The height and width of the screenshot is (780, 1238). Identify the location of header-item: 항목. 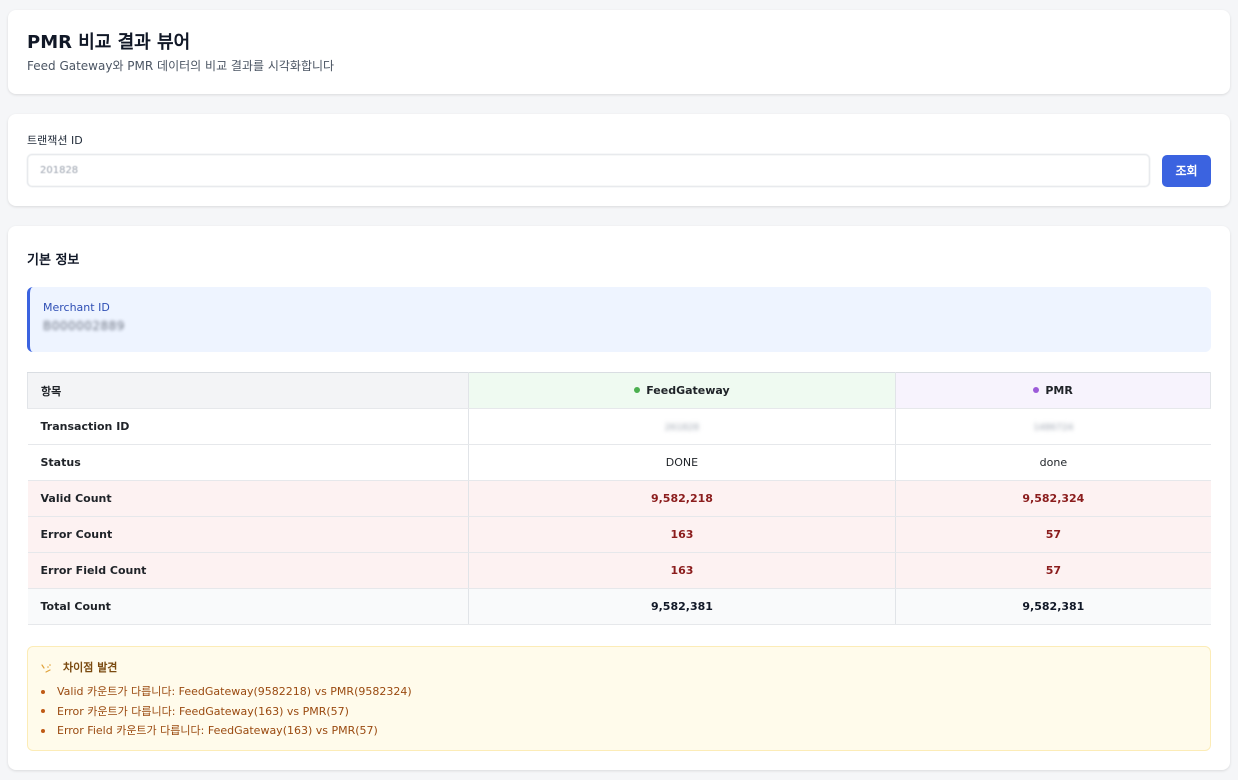
(248, 390).